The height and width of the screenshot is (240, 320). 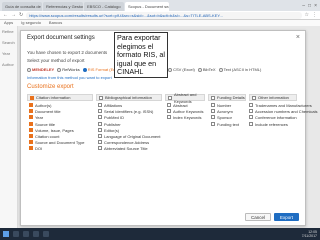 I want to click on field-label: Language of Original Document, so click(x=132, y=136).